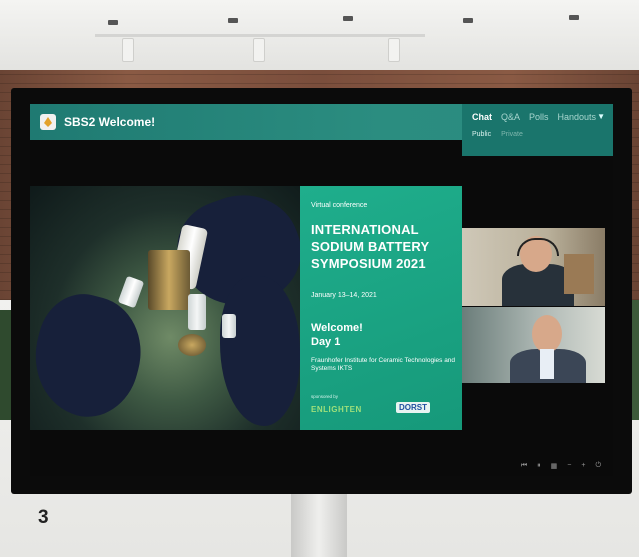 The image size is (639, 557). I want to click on glove-right-arm, so click(260, 351).